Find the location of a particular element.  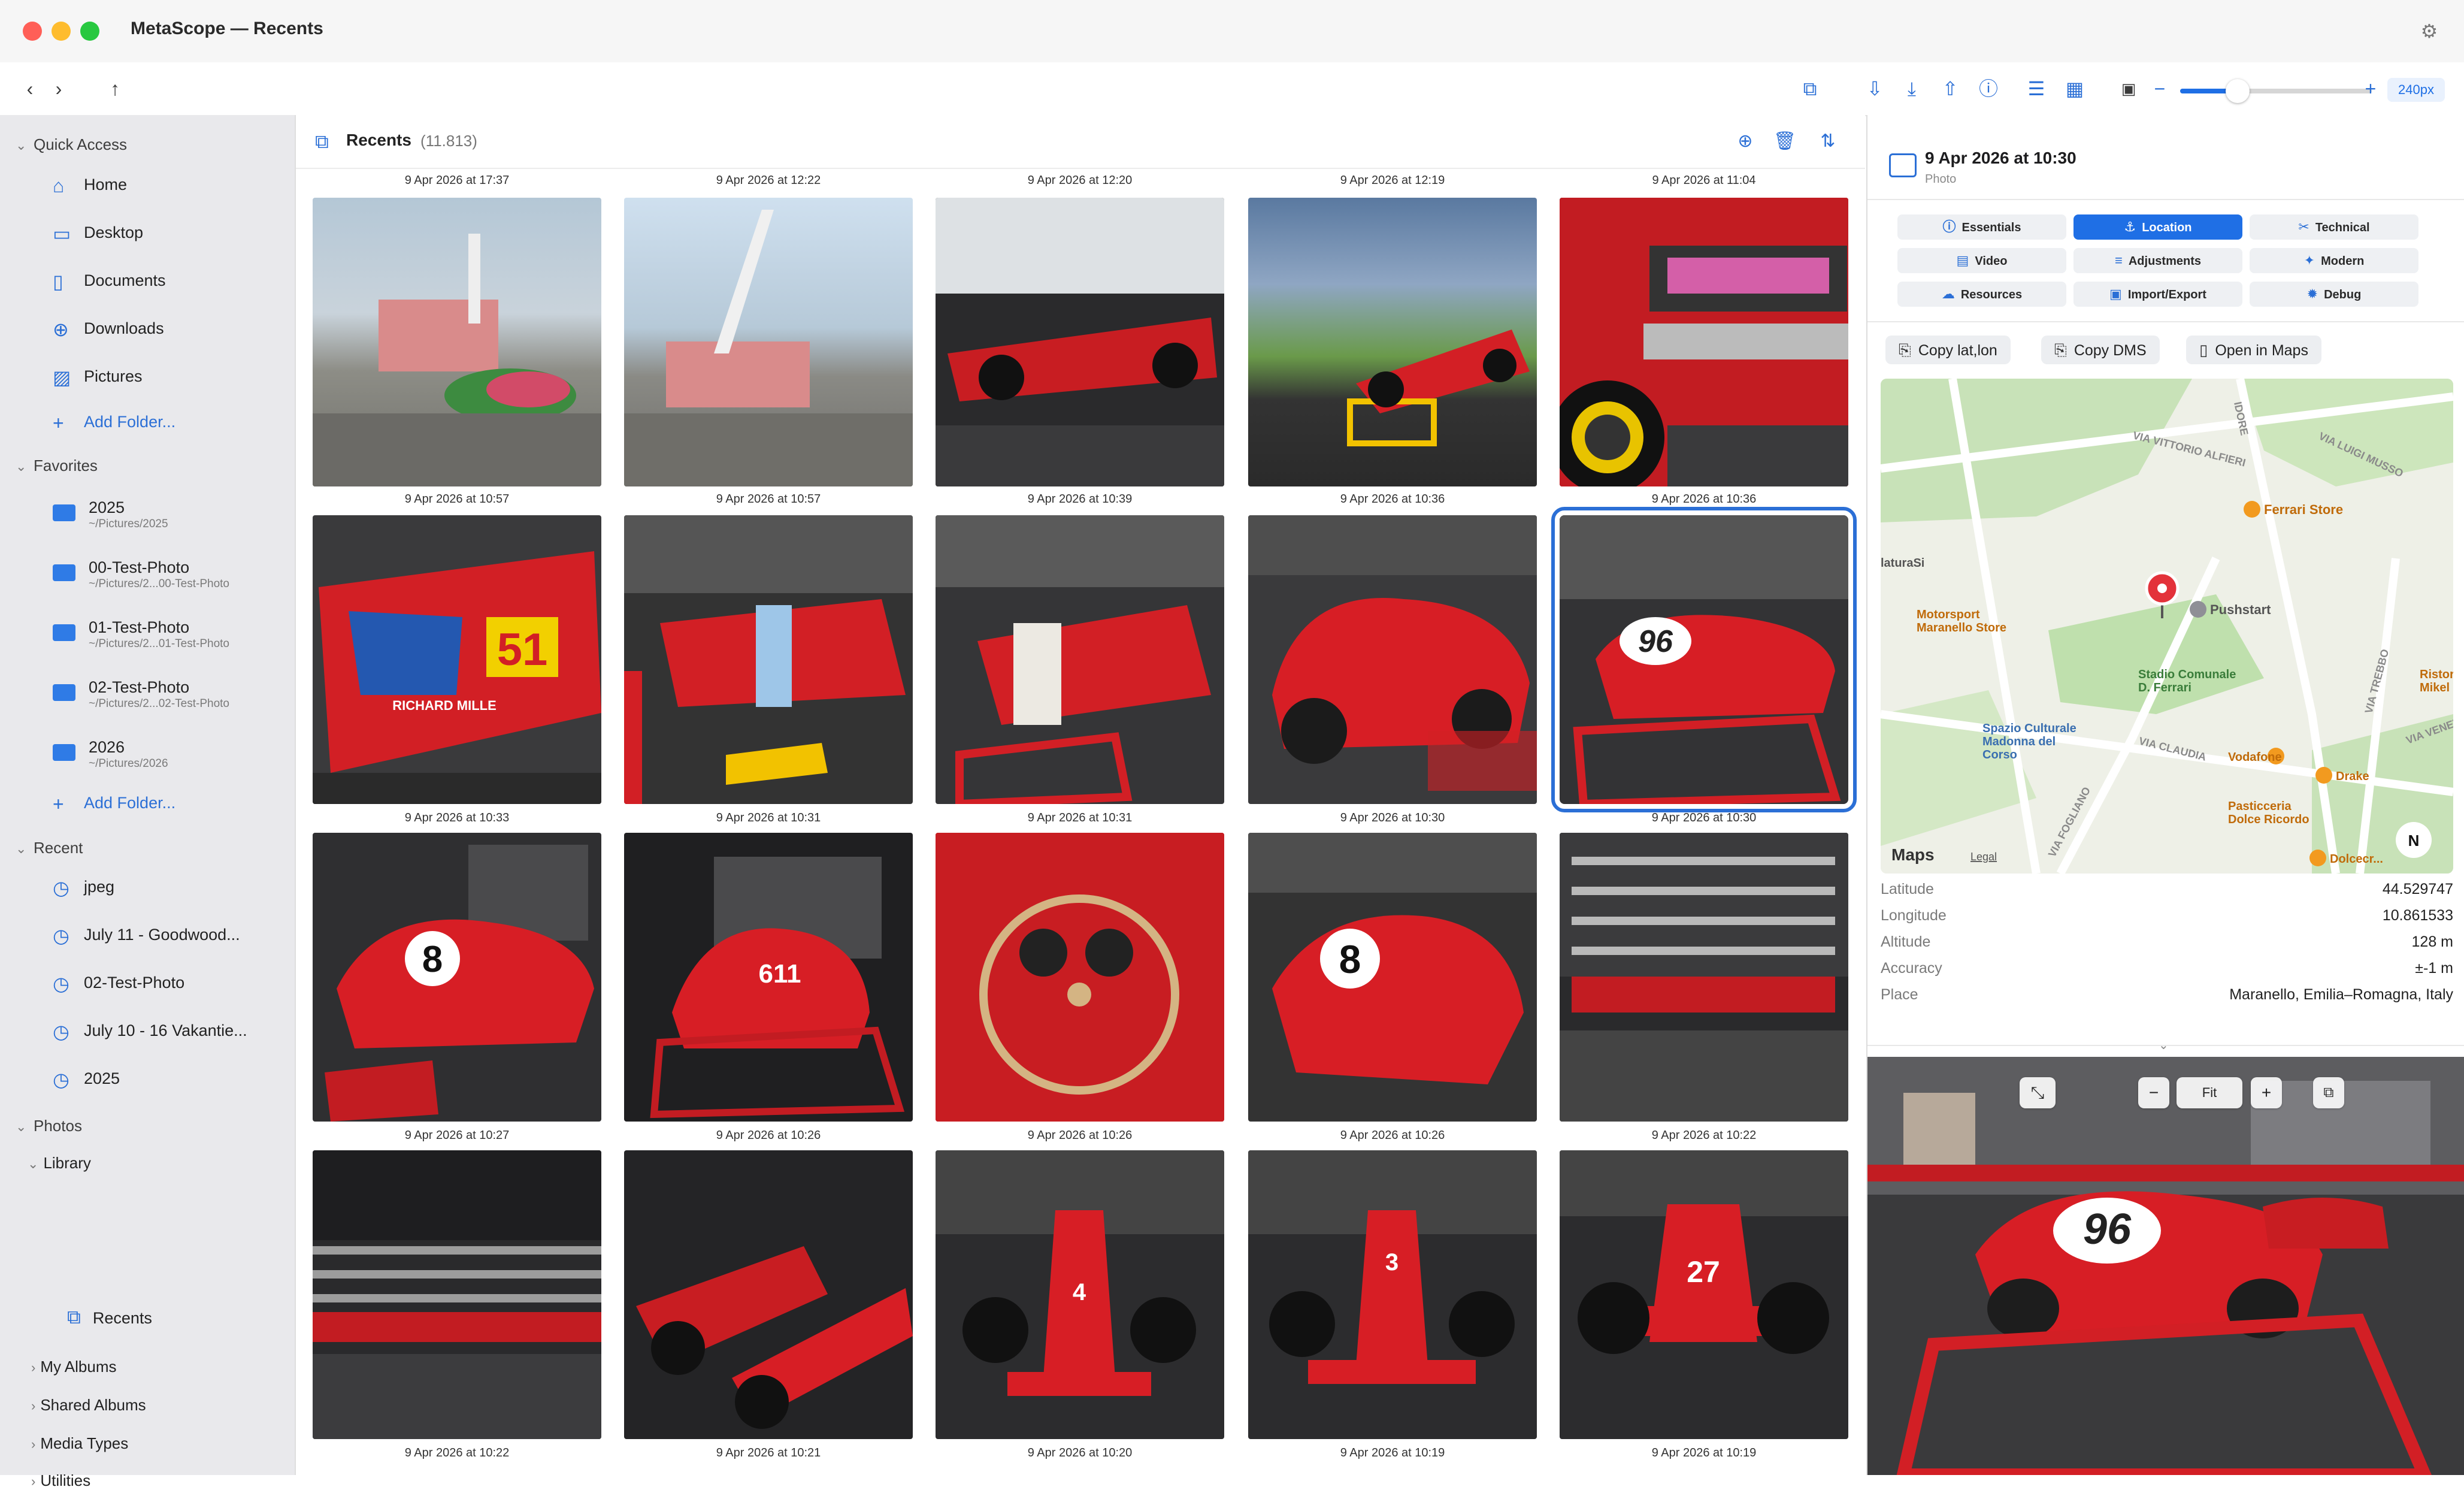

sidebar-item-pictures: ▨ Pictures is located at coordinates (98, 376).